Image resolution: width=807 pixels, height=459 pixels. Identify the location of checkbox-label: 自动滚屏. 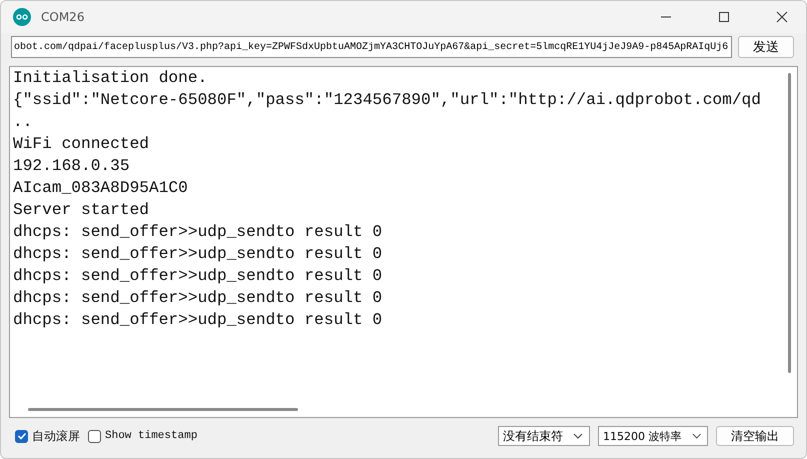
(56, 436).